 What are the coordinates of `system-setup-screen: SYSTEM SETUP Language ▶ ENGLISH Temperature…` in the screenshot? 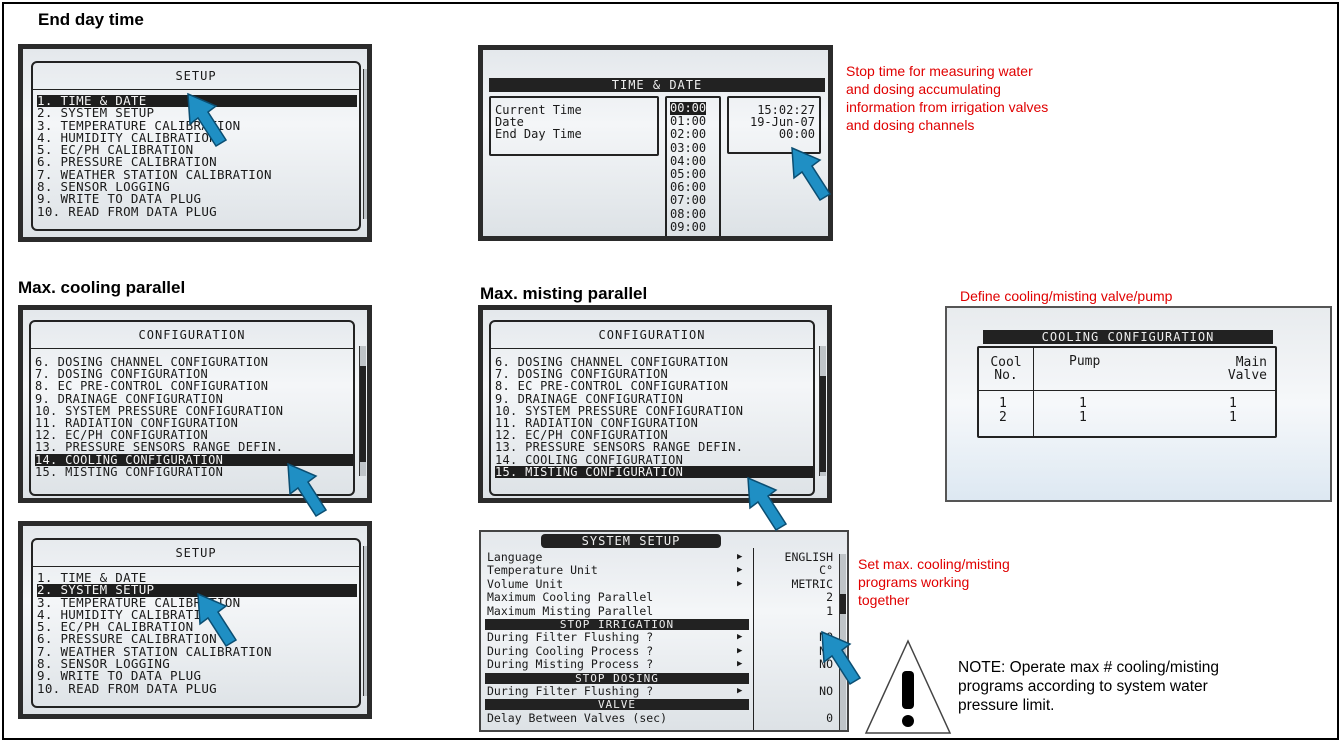 It's located at (664, 631).